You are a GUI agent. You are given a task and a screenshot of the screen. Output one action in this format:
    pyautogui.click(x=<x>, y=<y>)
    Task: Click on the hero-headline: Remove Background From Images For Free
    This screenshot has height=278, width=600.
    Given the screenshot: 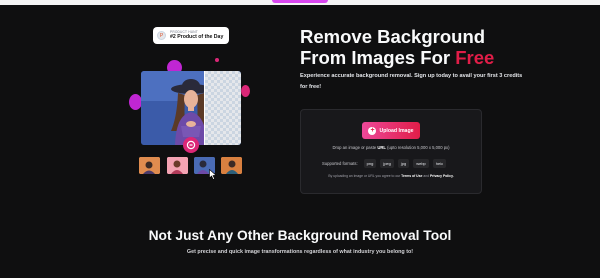 What is the action you would take?
    pyautogui.click(x=397, y=47)
    